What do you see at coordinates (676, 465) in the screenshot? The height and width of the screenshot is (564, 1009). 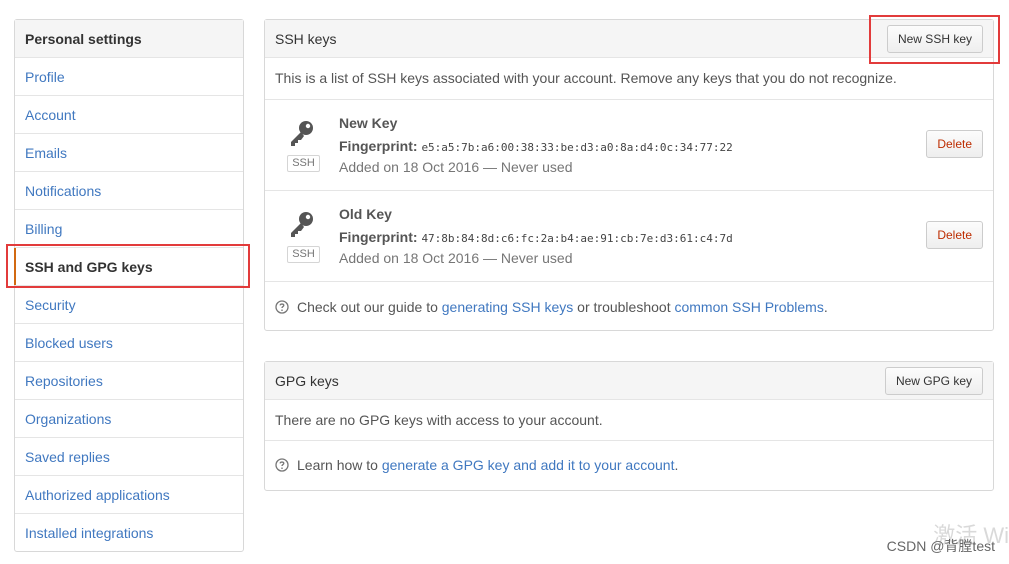 I see `gpg-help-suffix: .` at bounding box center [676, 465].